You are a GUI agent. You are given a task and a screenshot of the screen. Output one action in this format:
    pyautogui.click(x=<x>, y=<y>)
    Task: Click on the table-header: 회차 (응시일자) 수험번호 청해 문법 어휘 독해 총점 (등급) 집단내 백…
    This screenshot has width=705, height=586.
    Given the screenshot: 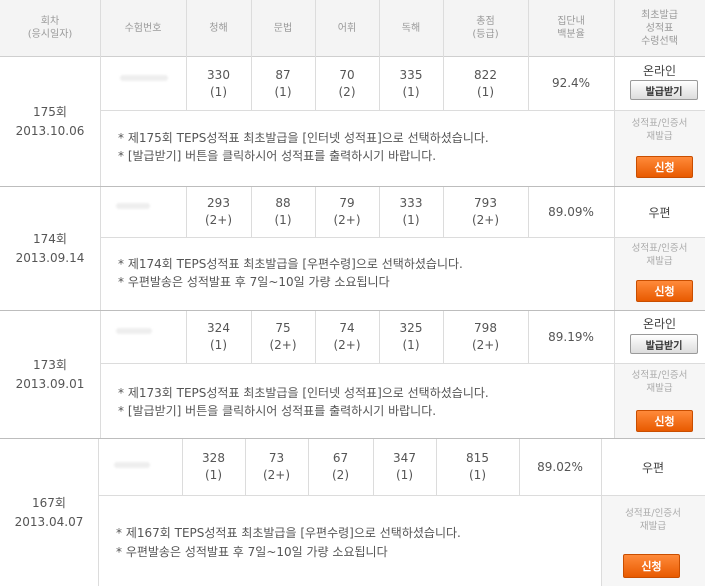 What is the action you would take?
    pyautogui.click(x=352, y=28)
    